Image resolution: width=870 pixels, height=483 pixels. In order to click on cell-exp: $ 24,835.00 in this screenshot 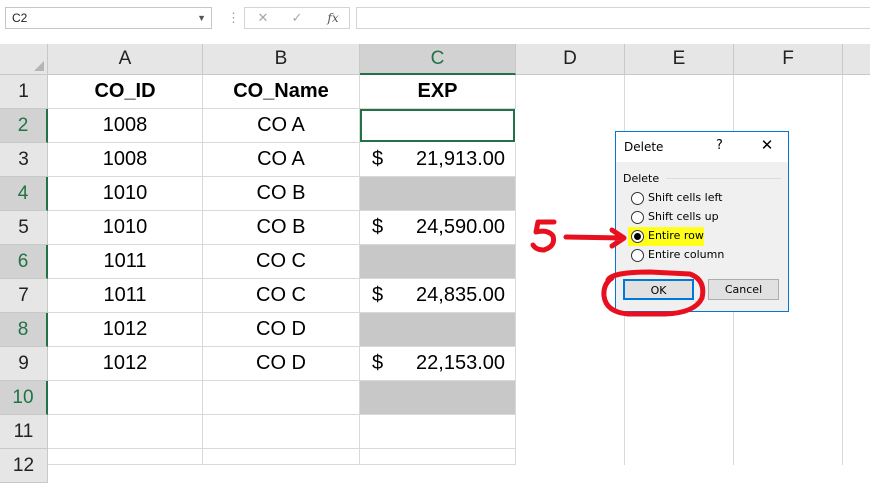, I will do `click(438, 296)`.